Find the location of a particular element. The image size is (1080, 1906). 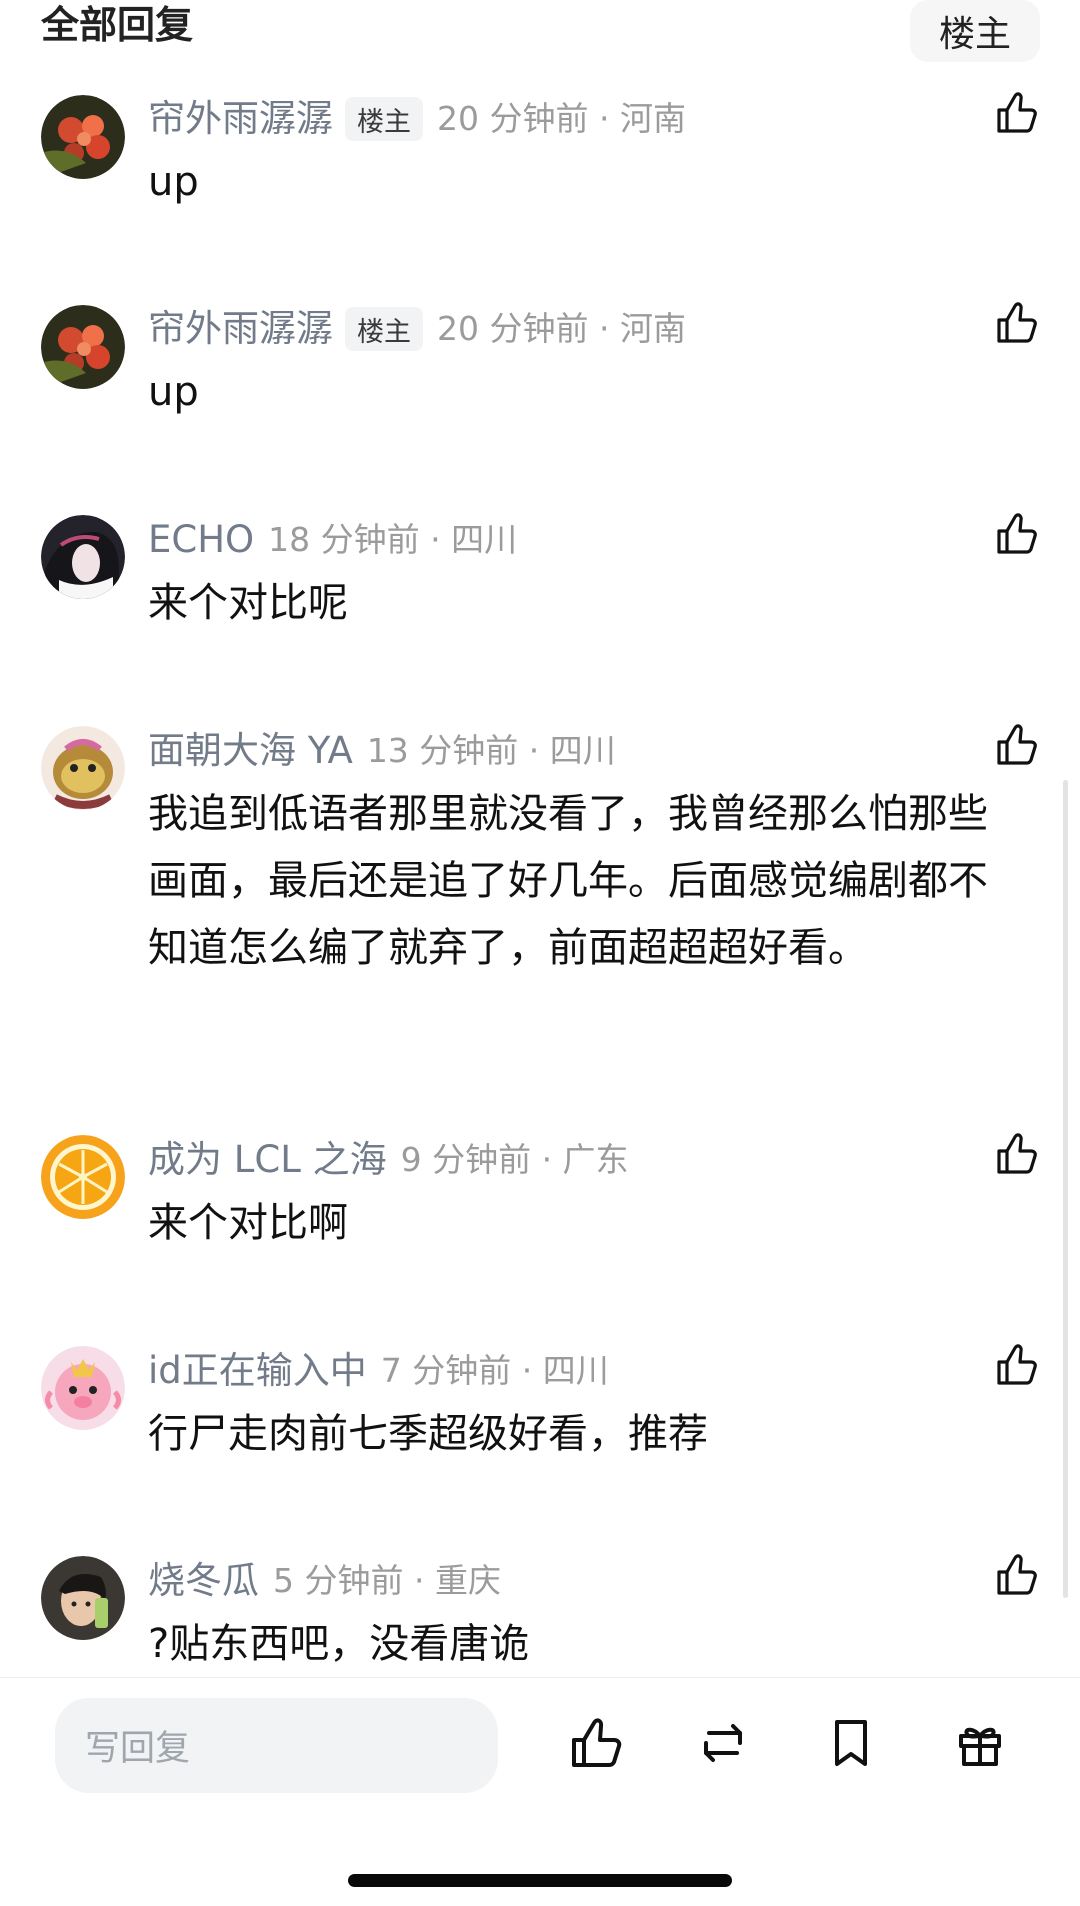

comment-text: ?贴东西吧，没看唐诡 is located at coordinates (339, 1644).